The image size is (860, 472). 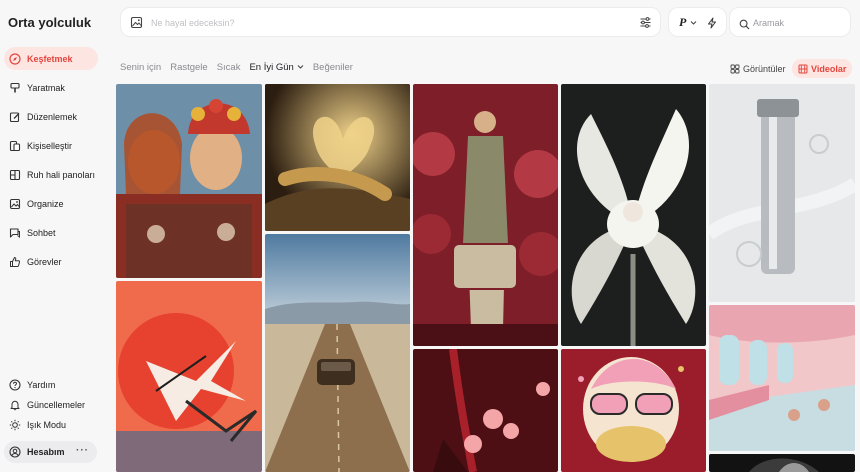 What do you see at coordinates (764, 68) in the screenshot?
I see `images-label: Görüntüler` at bounding box center [764, 68].